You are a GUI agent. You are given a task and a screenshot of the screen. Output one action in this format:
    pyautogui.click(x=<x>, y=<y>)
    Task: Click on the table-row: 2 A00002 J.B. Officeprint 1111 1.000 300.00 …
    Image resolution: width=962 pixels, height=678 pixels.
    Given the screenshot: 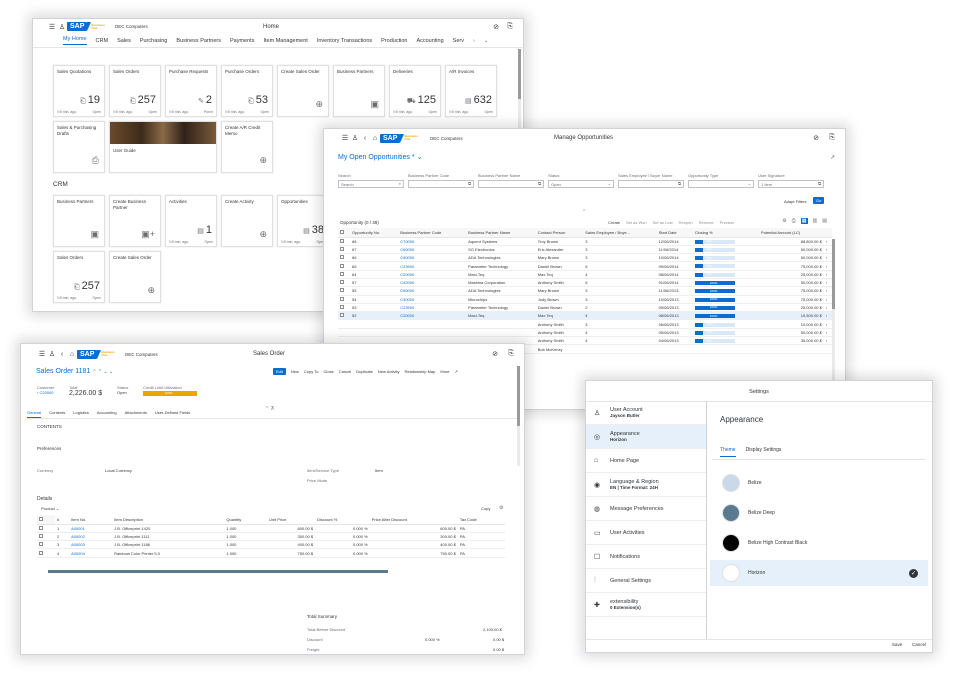 What is the action you would take?
    pyautogui.click(x=271, y=537)
    